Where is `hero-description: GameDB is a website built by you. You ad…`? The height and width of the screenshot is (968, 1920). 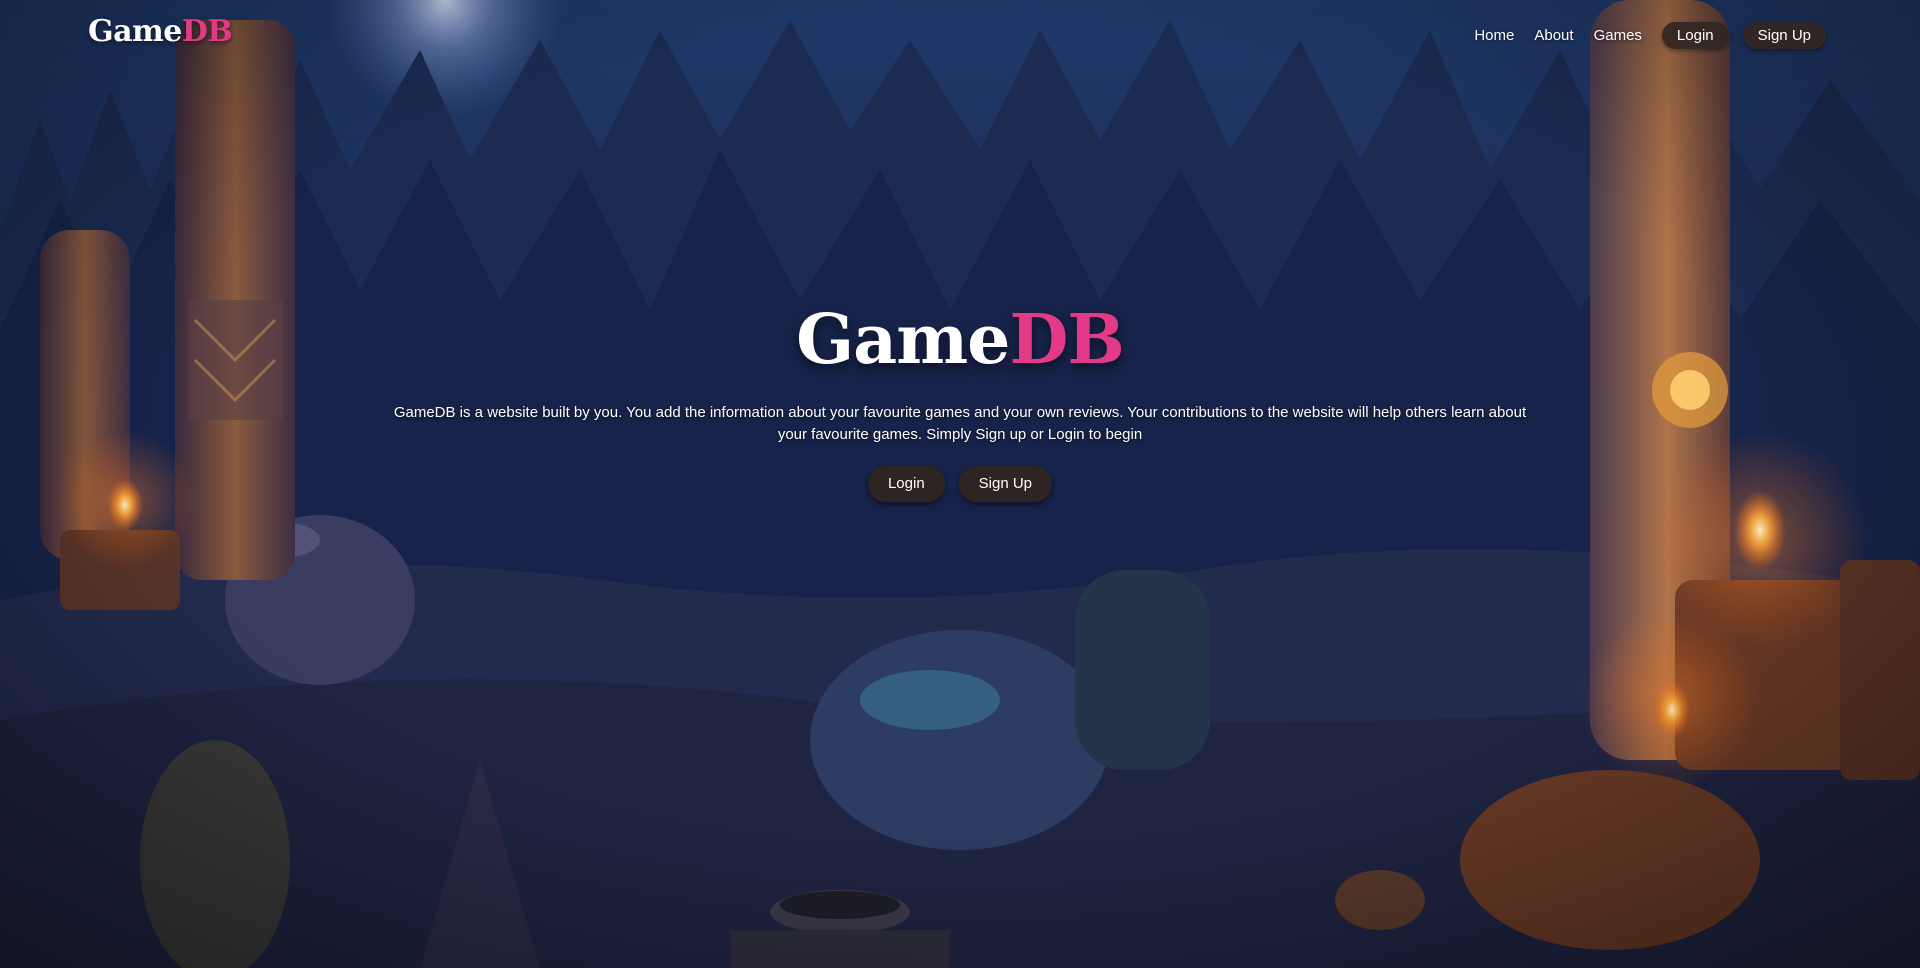
hero-description: GameDB is a website built by you. You ad… is located at coordinates (960, 423).